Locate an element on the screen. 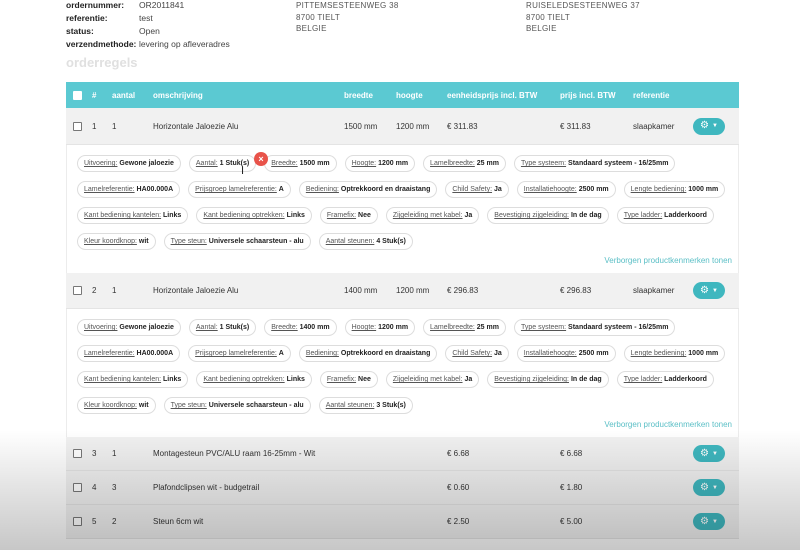 Image resolution: width=800 pixels, height=550 pixels. attr-chip: Breedte: 1500 mm is located at coordinates (300, 163).